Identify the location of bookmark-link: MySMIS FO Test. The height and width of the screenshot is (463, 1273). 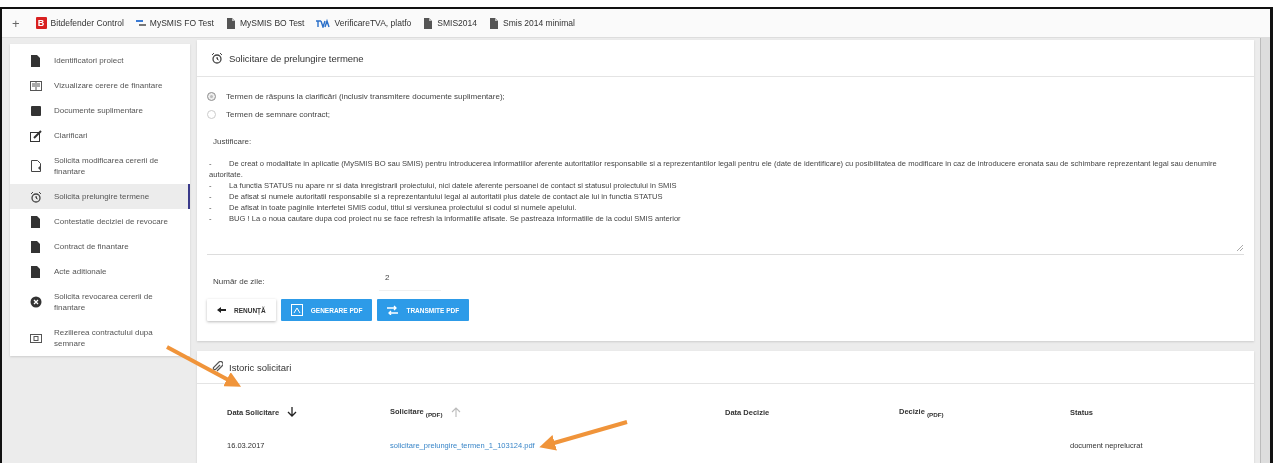
(174, 23).